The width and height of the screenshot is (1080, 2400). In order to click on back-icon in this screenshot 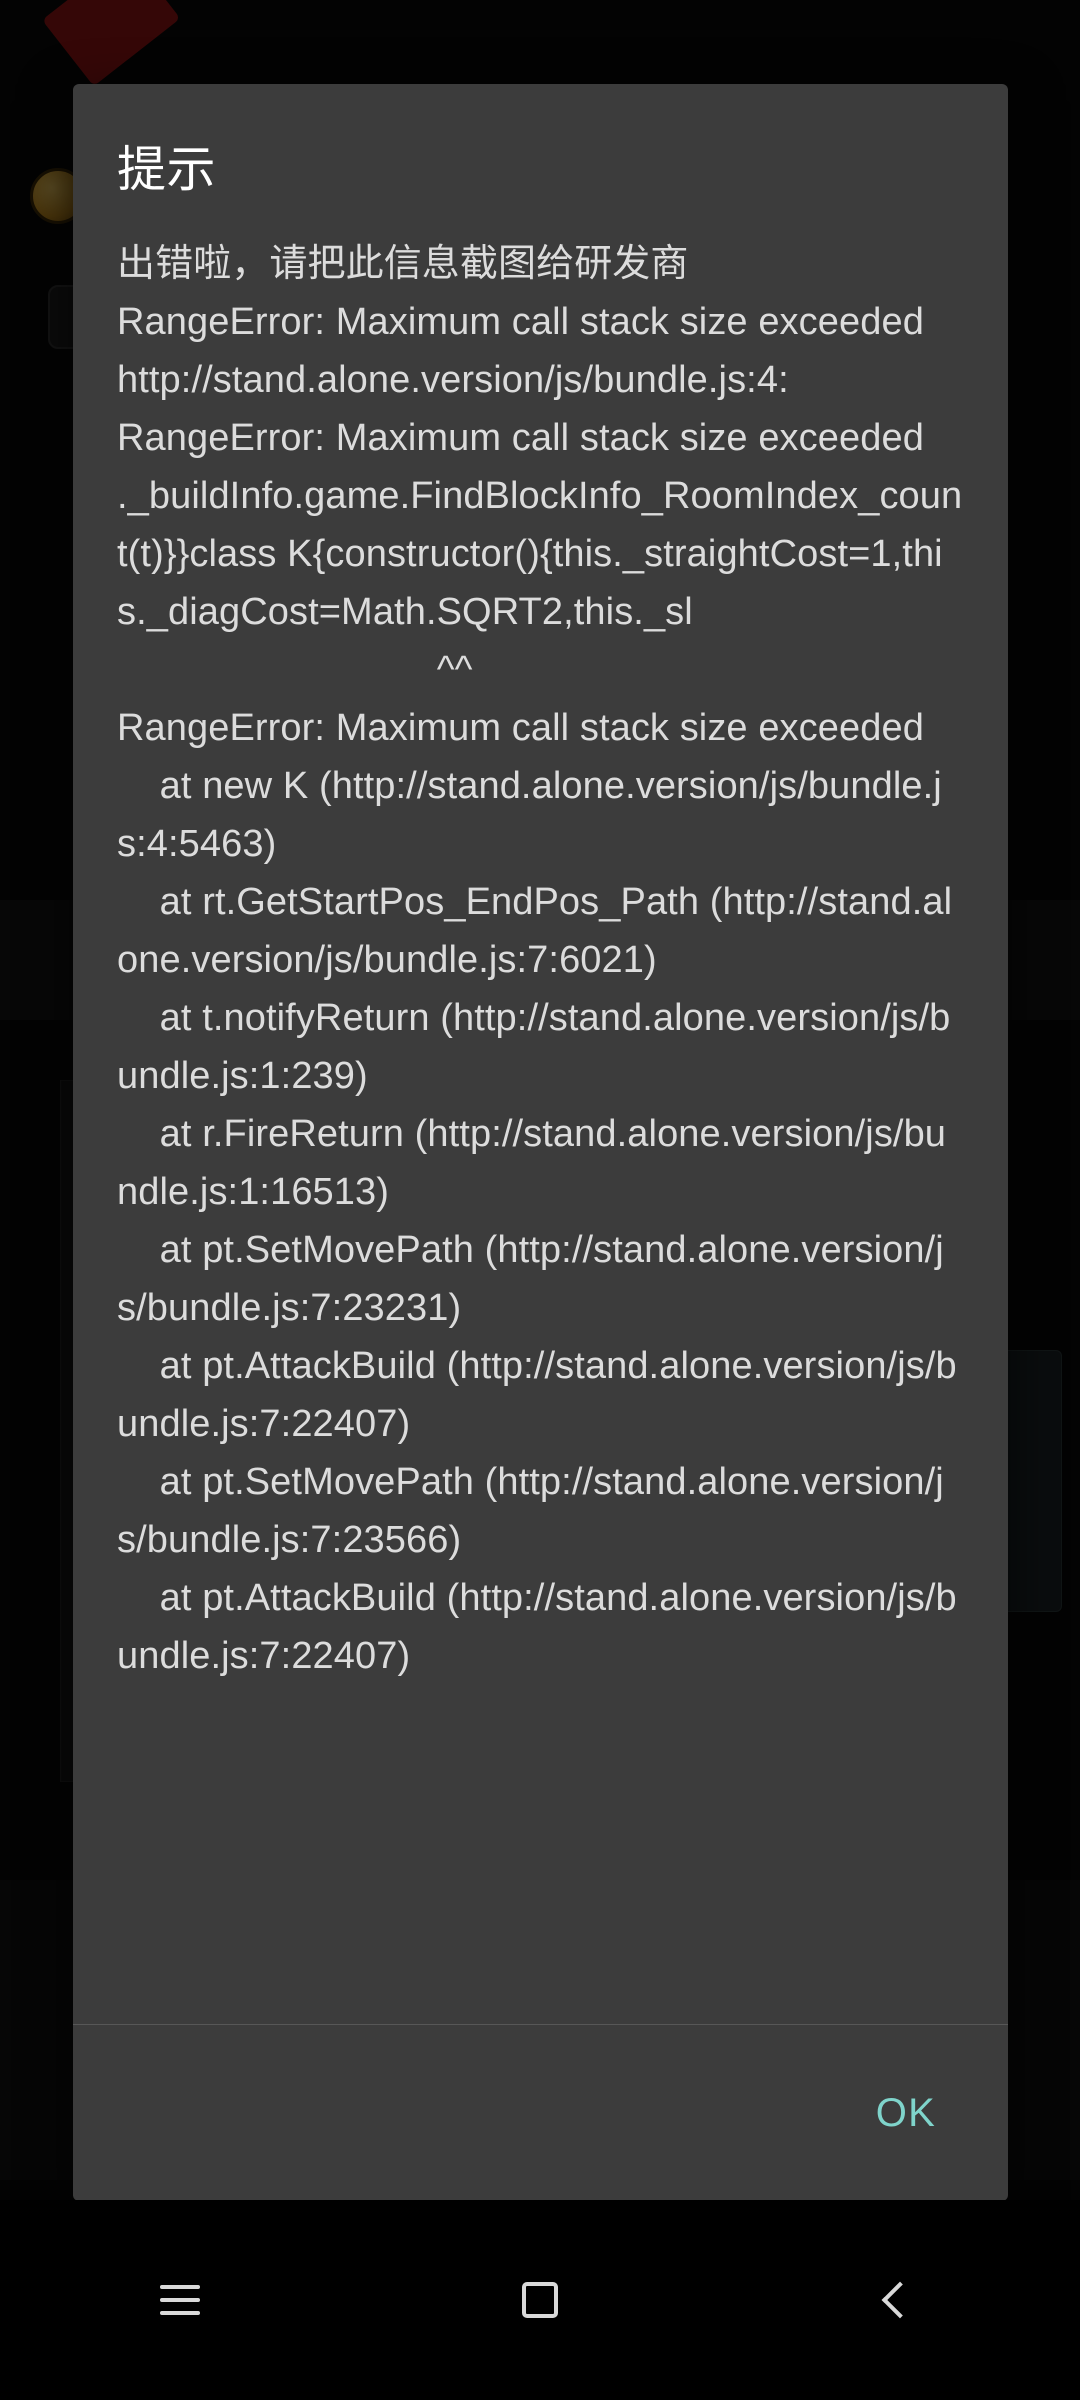, I will do `click(900, 2300)`.